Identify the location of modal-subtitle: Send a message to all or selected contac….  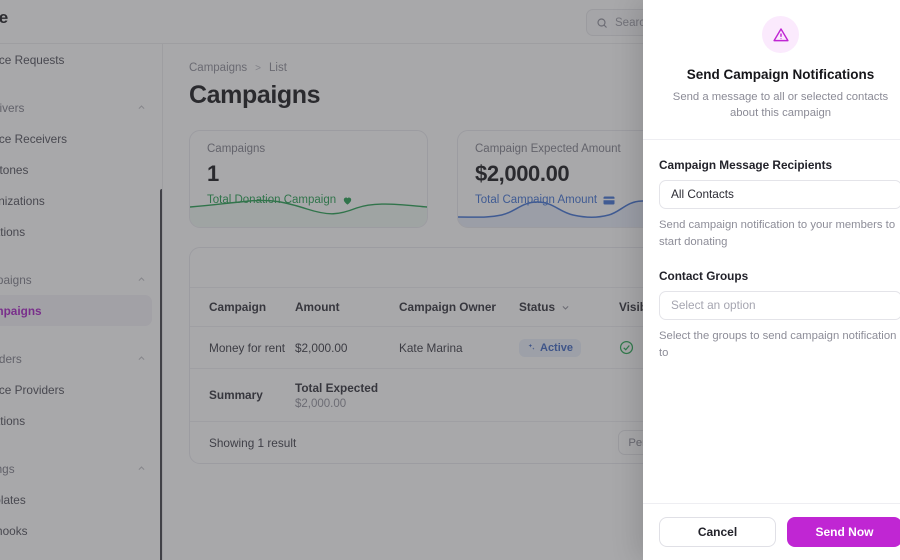
(780, 105).